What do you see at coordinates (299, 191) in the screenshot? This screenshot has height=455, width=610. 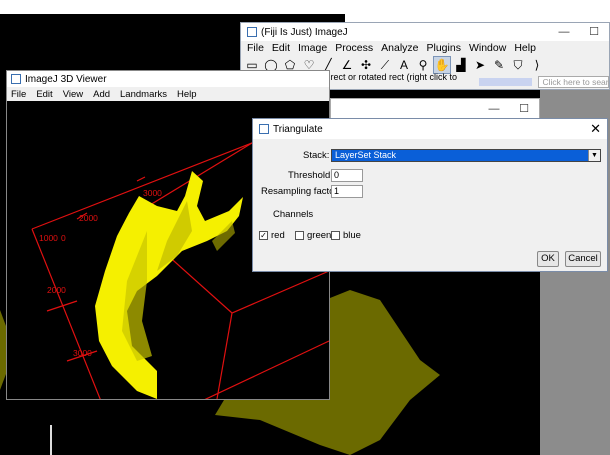 I see `resampling-label: Resampling factor` at bounding box center [299, 191].